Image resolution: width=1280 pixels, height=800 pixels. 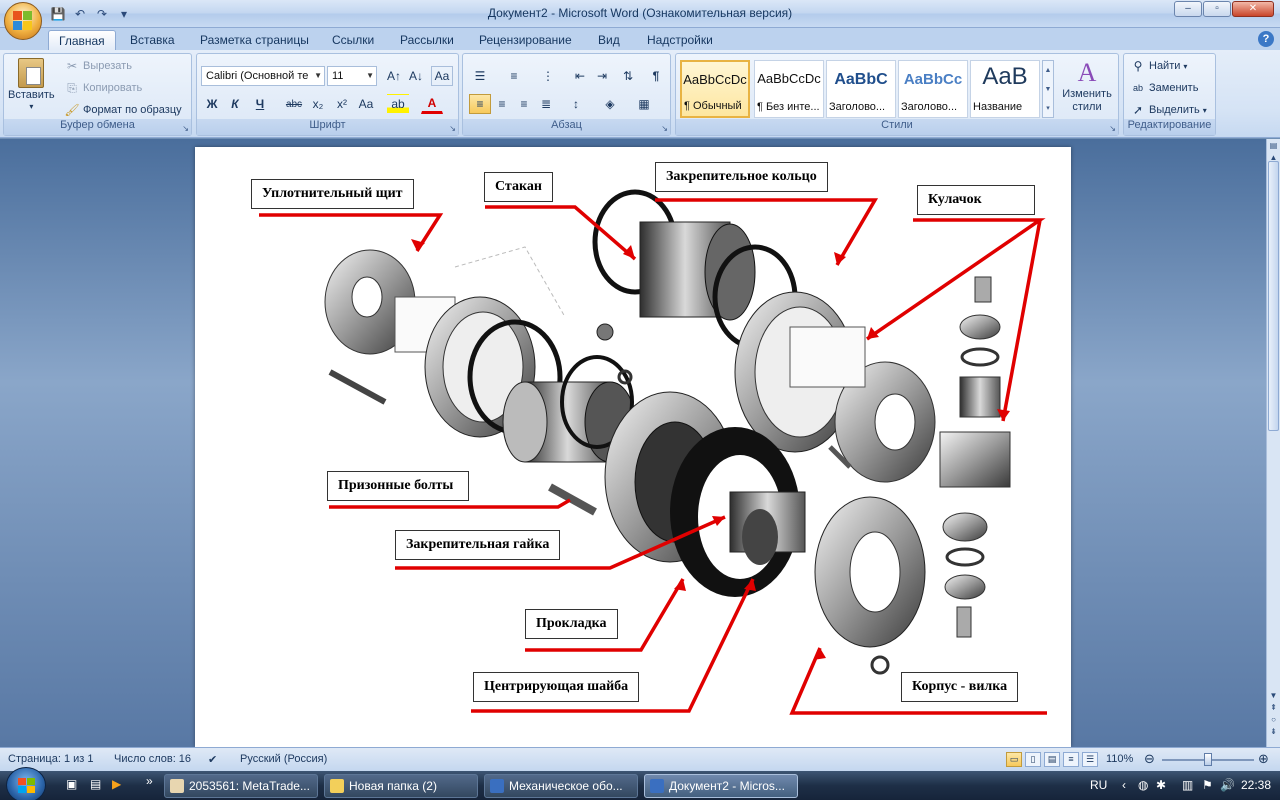 What do you see at coordinates (480, 76) in the screenshot?
I see `bullets-icon: ☰` at bounding box center [480, 76].